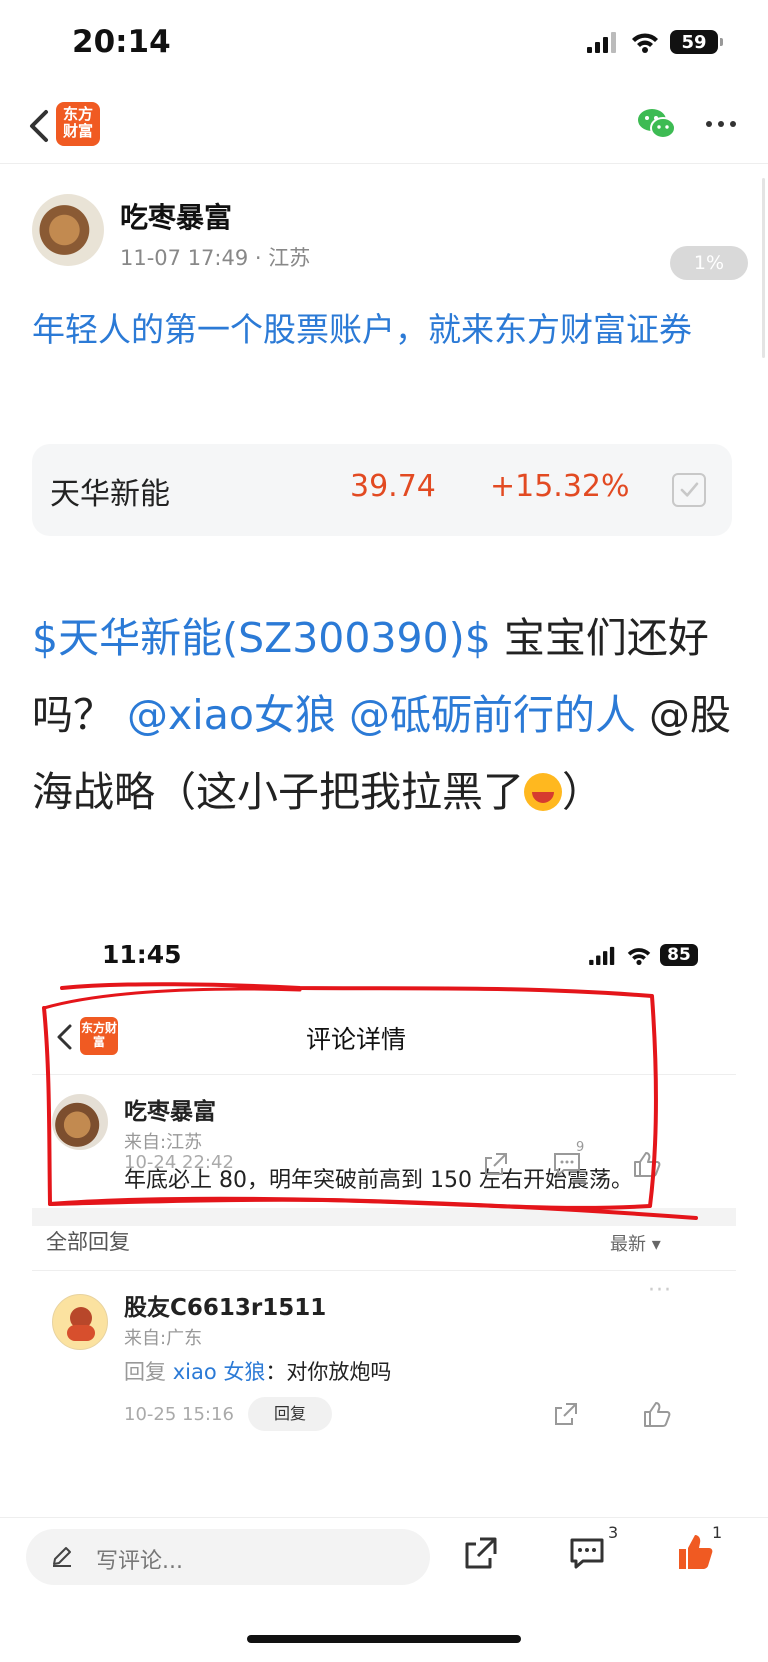  What do you see at coordinates (68, 230) in the screenshot?
I see `author-avatar` at bounding box center [68, 230].